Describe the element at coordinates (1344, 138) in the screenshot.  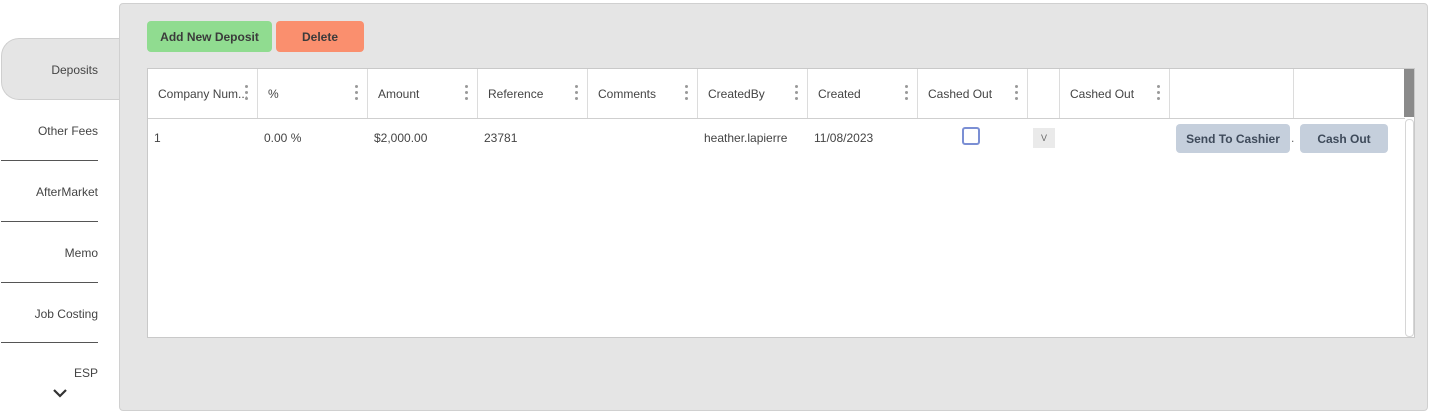
I see `cash-out-button: Cash Out` at that location.